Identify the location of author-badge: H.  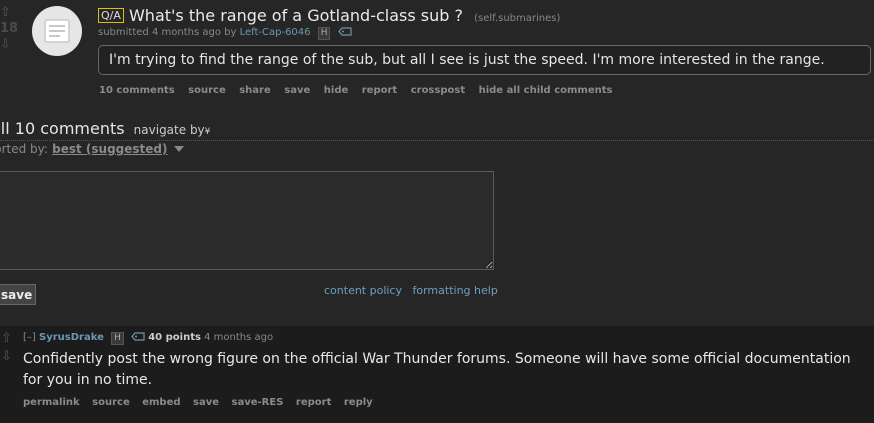
(324, 33).